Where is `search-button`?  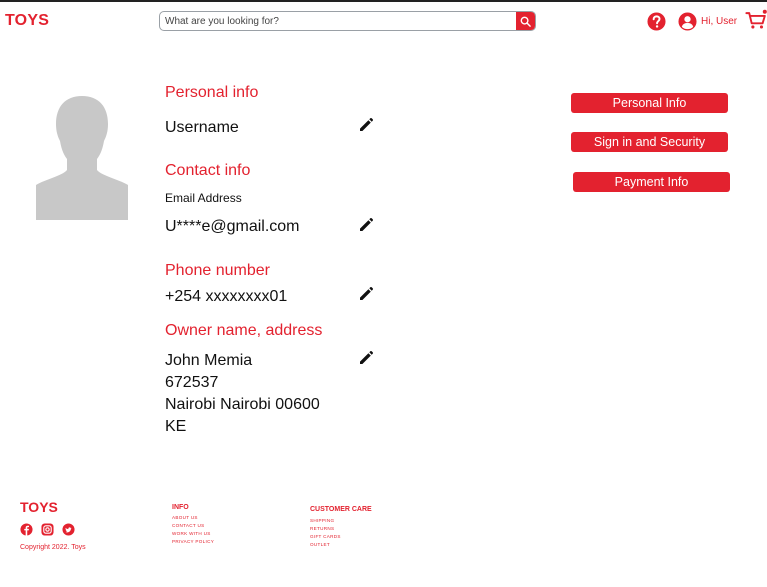 search-button is located at coordinates (525, 21).